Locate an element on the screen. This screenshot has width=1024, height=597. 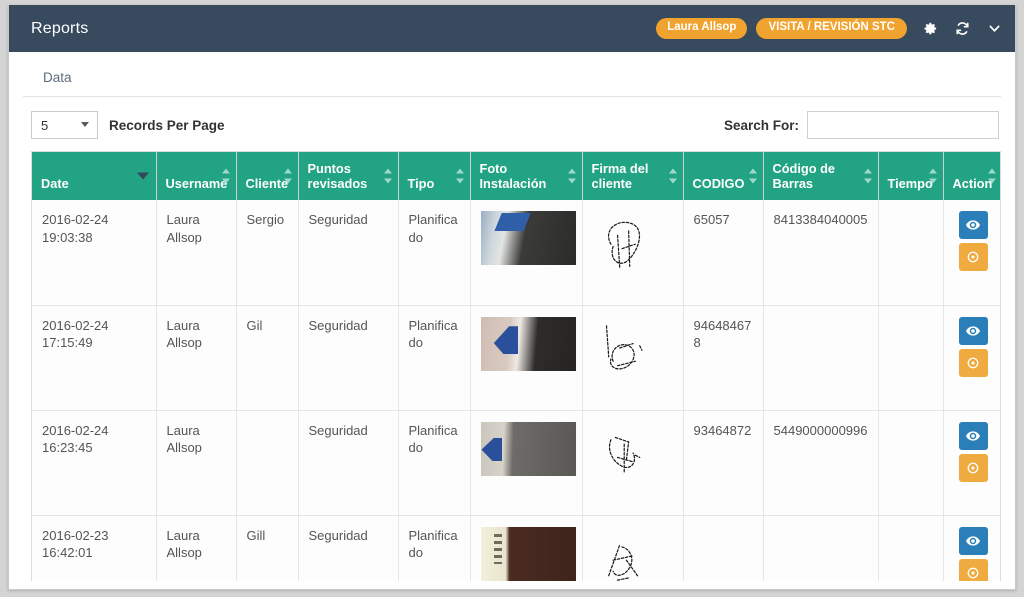
column-header-label: Action is located at coordinates (972, 183).